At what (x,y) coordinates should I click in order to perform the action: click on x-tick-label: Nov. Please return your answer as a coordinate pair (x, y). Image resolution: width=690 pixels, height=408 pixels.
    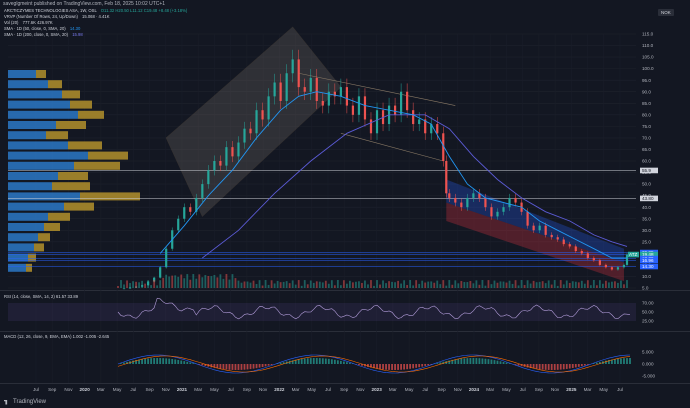
    Looking at the image, I should click on (555, 389).